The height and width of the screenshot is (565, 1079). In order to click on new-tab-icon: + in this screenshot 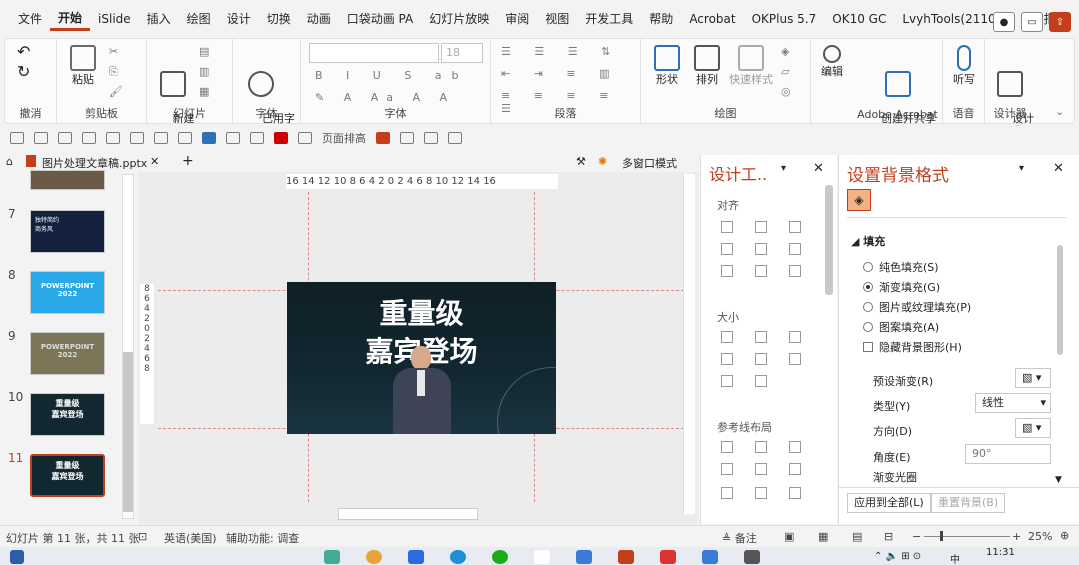, I will do `click(188, 161)`.